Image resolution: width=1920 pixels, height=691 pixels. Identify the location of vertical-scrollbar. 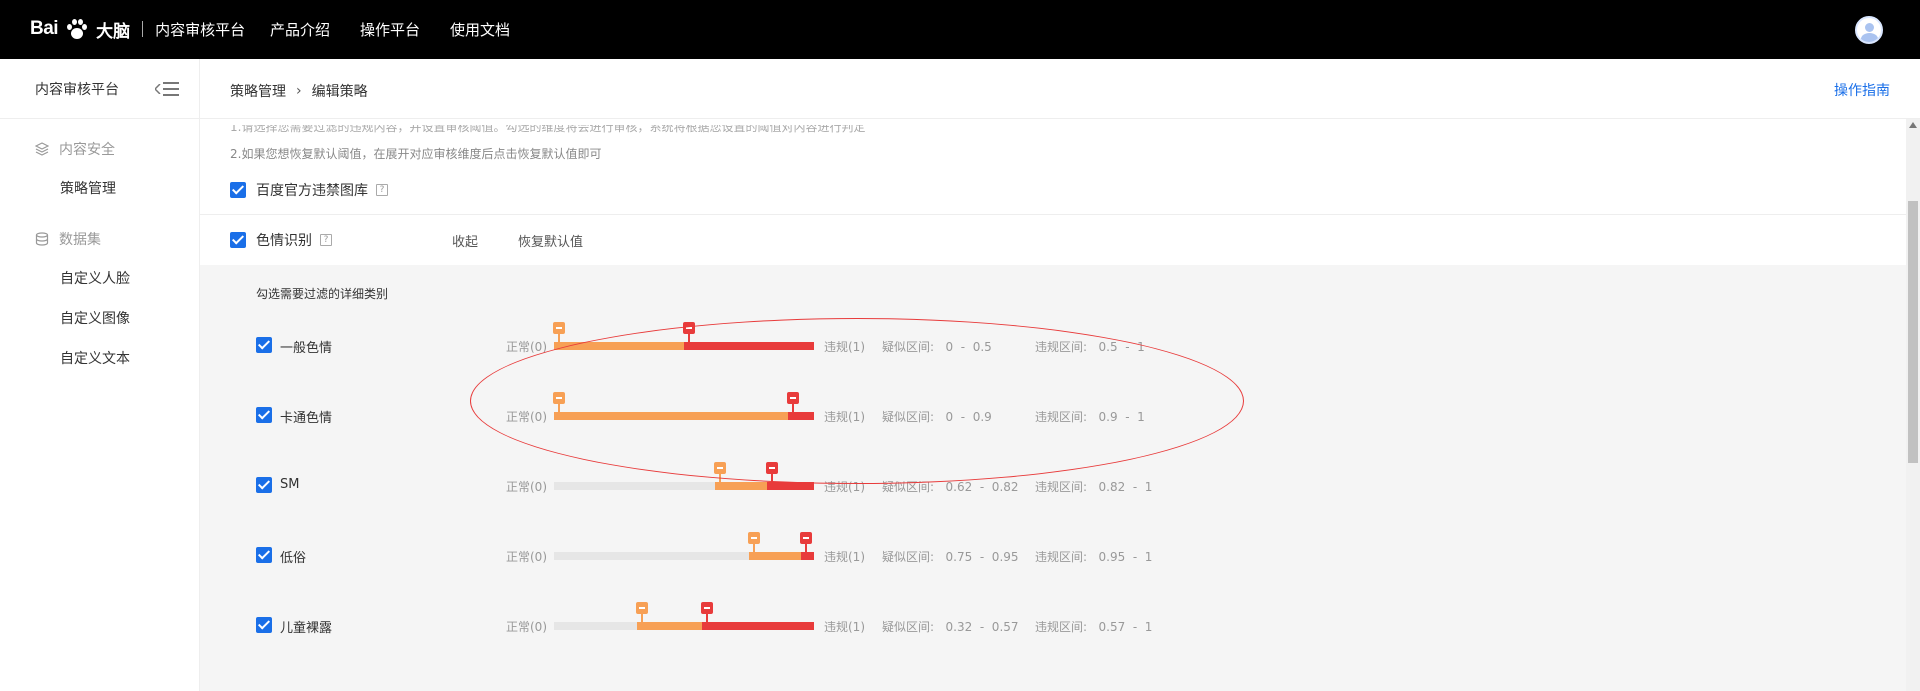
(1913, 405).